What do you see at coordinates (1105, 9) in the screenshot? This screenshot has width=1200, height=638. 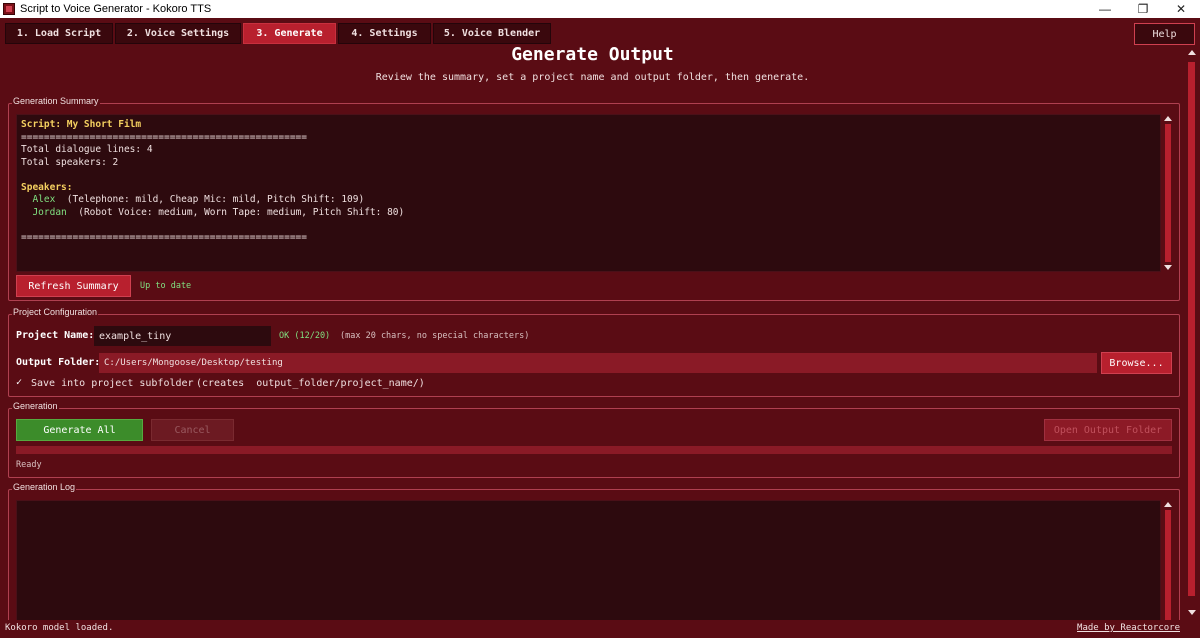 I see `minimize-button: —` at bounding box center [1105, 9].